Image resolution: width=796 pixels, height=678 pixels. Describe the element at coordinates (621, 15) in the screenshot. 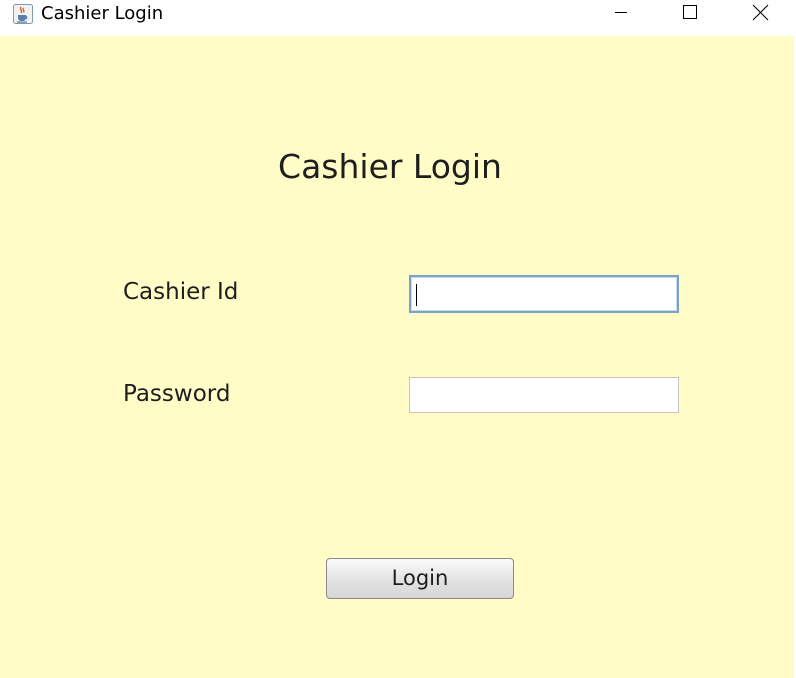

I see `minimize-button` at that location.